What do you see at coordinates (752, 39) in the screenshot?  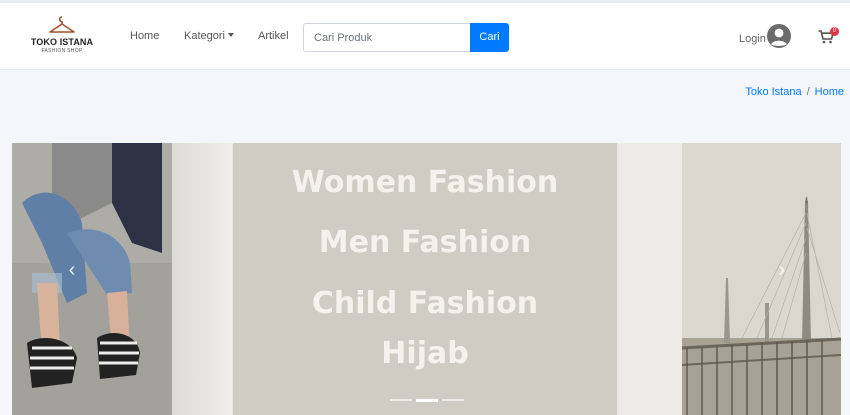 I see `login-label: Login` at bounding box center [752, 39].